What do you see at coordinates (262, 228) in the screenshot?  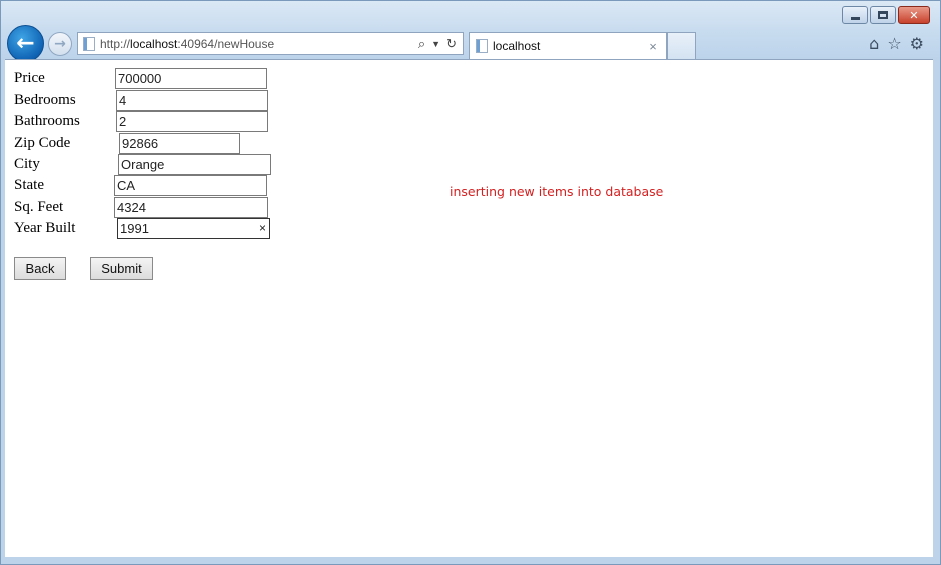 I see `clear-icon: ×` at bounding box center [262, 228].